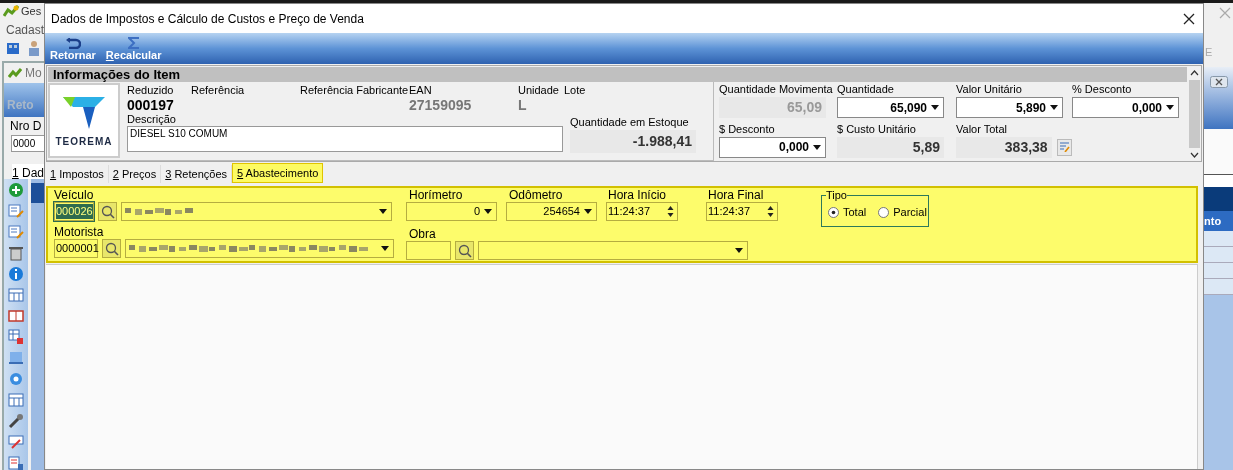  I want to click on toolbar-button: Recalcular, so click(133, 49).